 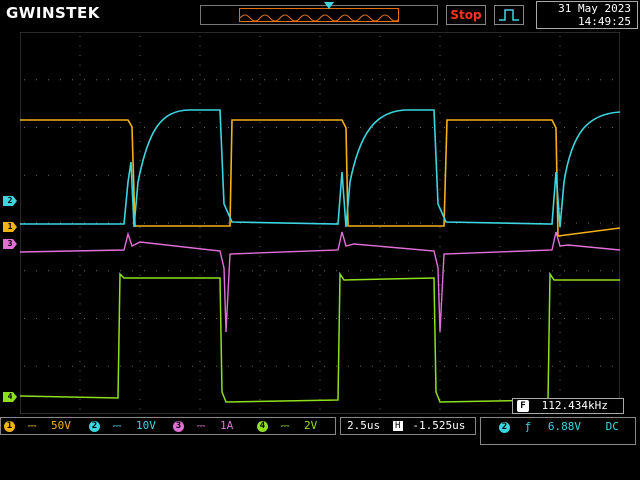 What do you see at coordinates (528, 426) in the screenshot?
I see `rising-edge-icon: ƒ` at bounding box center [528, 426].